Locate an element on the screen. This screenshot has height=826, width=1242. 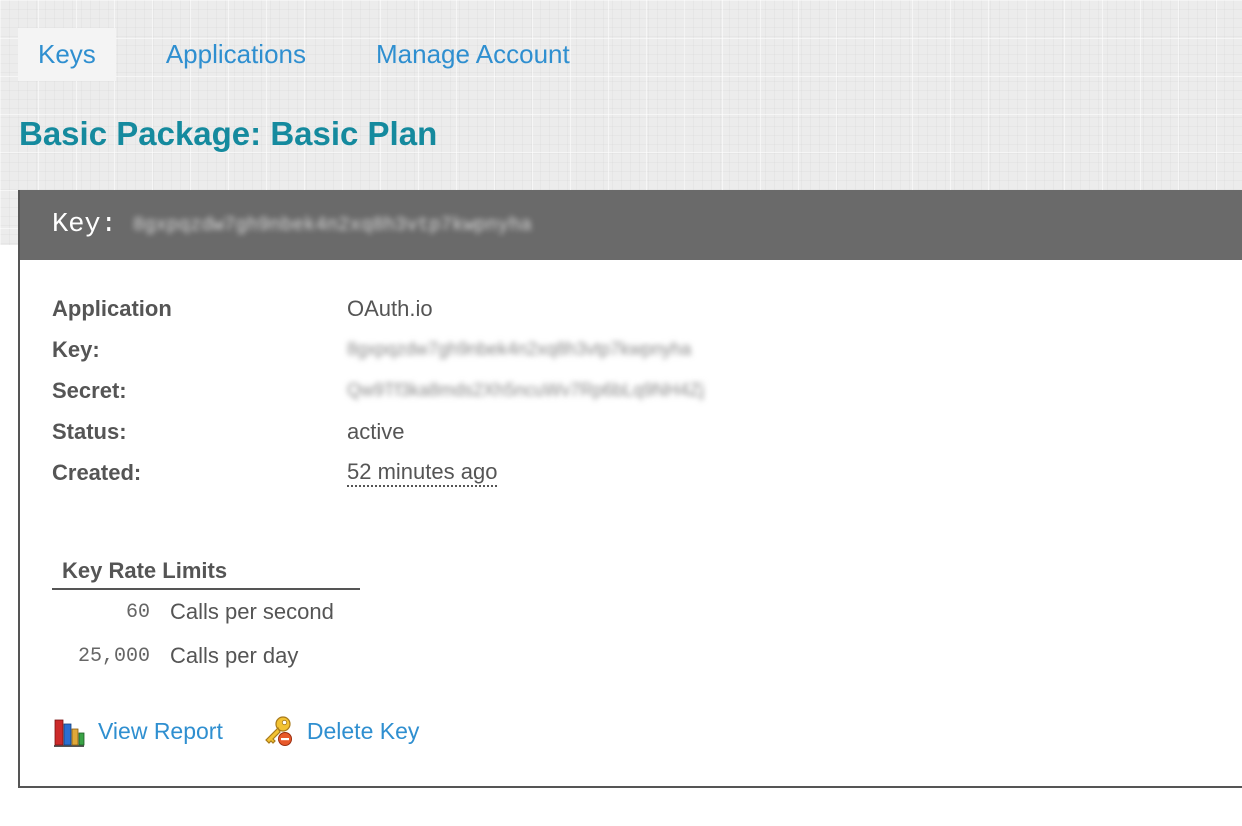
detail-row-created: Created: 52 minutes ago is located at coordinates (378, 472).